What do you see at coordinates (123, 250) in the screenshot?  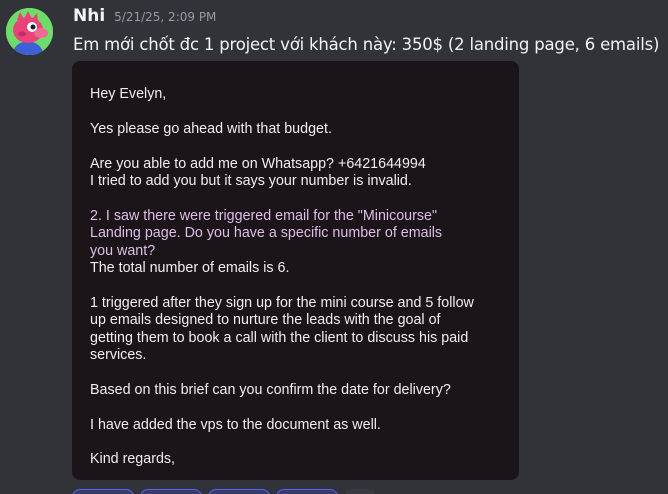 I see `quoted-line: you want?` at bounding box center [123, 250].